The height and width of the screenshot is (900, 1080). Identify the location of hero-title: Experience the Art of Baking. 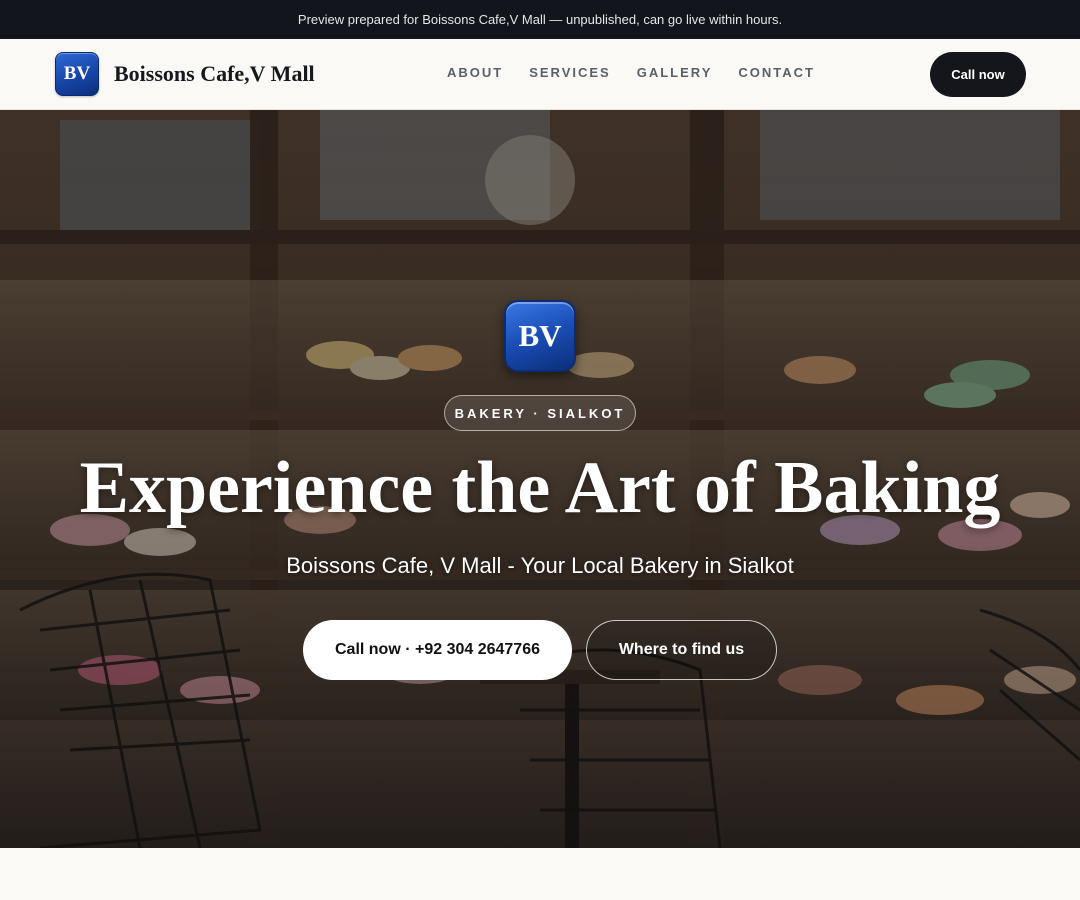
(540, 488).